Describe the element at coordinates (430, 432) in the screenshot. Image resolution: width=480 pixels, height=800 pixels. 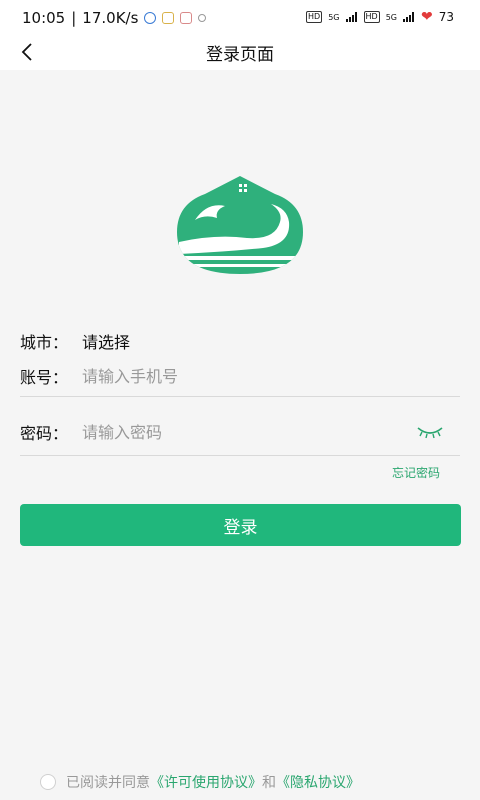
I see `eye-closed-icon` at that location.